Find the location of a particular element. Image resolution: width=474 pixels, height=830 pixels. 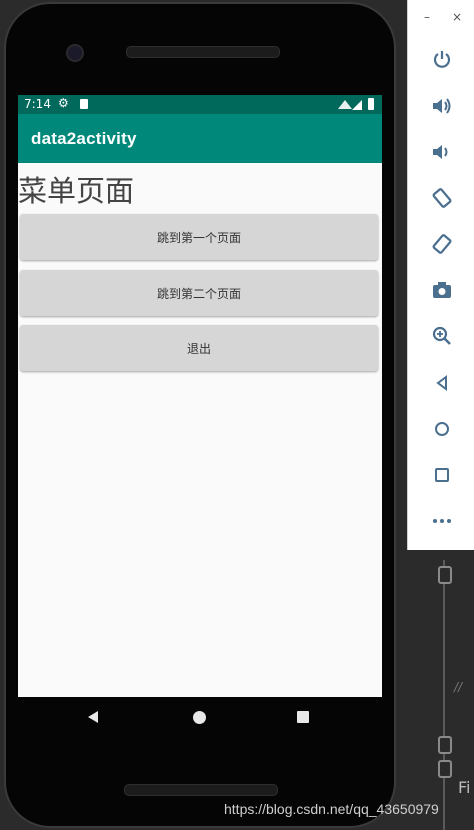

nav-back-icon is located at coordinates (93, 717).